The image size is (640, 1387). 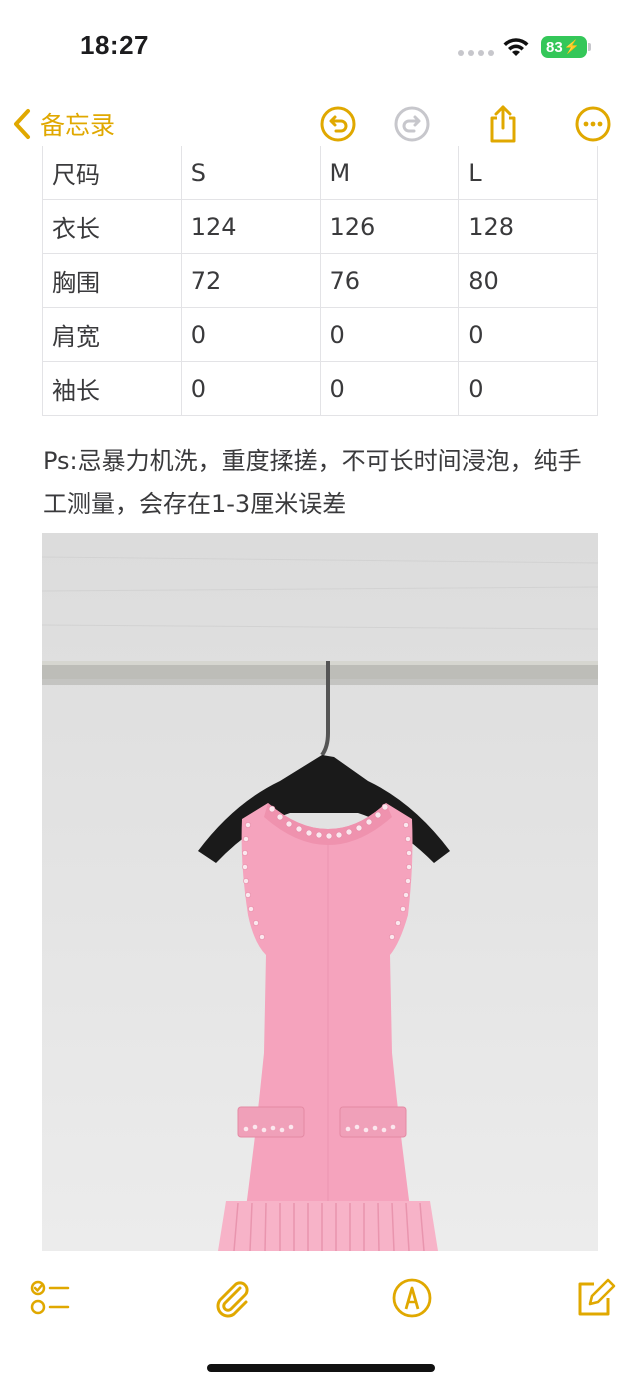 I want to click on table-cell: 76, so click(x=389, y=280).